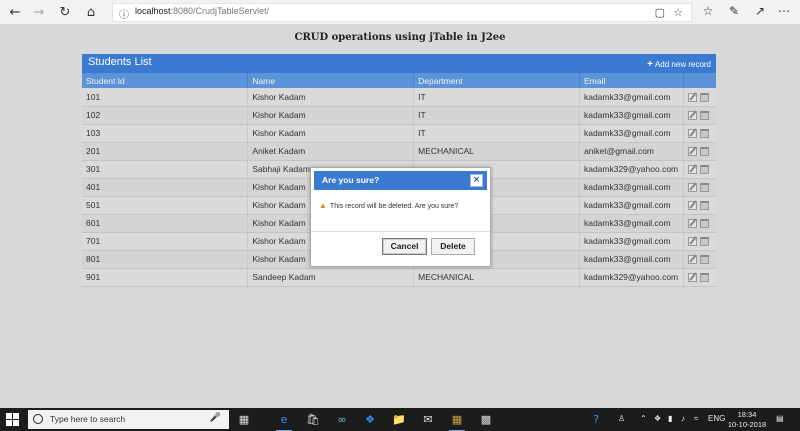  Describe the element at coordinates (696, 418) in the screenshot. I see `network-icon: ≈` at that location.